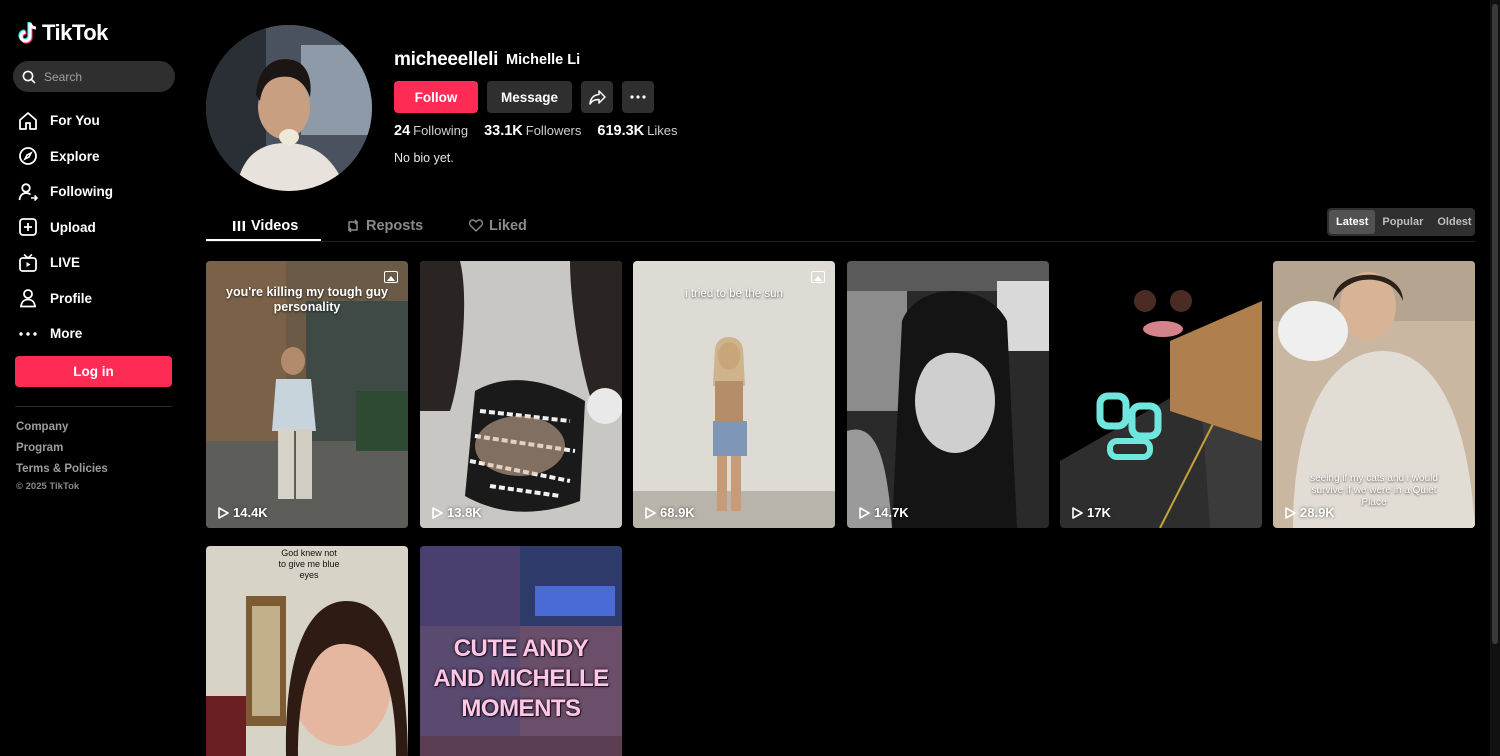 This screenshot has height=756, width=1500. Describe the element at coordinates (97, 263) in the screenshot. I see `nav-item-live: LIVE` at that location.